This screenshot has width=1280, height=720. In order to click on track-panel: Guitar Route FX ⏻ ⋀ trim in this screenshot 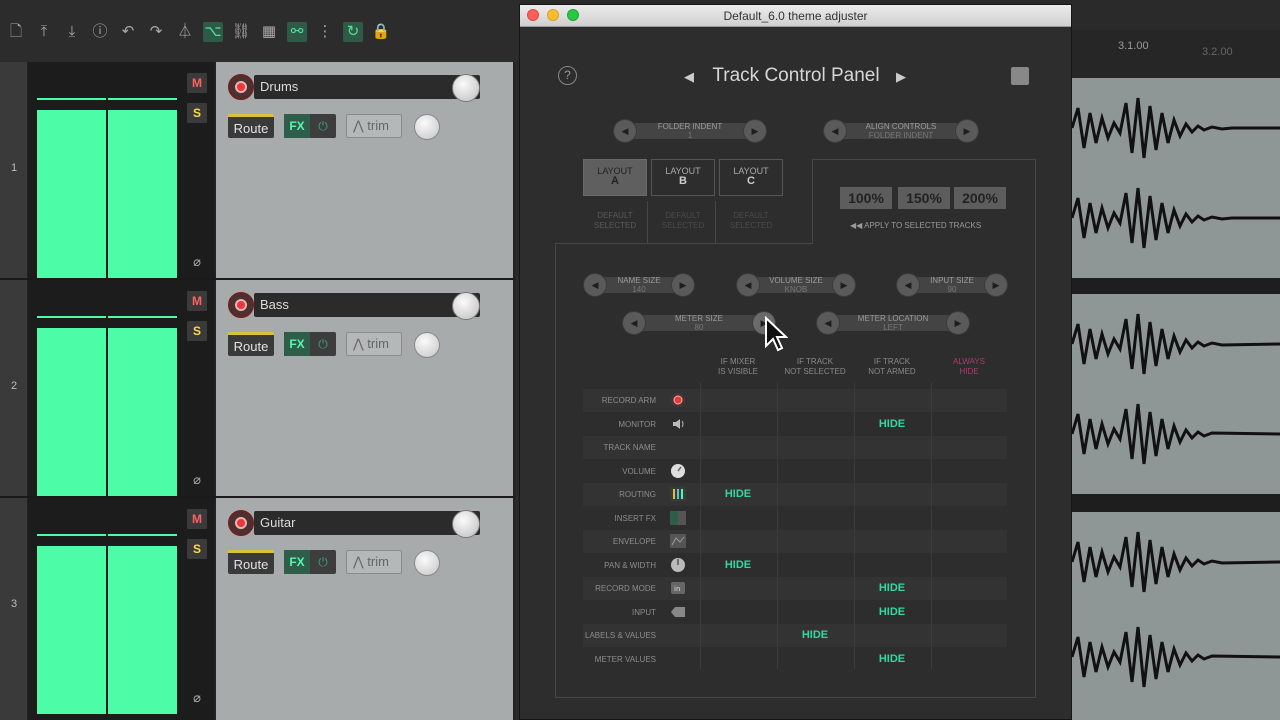, I will do `click(364, 609)`.